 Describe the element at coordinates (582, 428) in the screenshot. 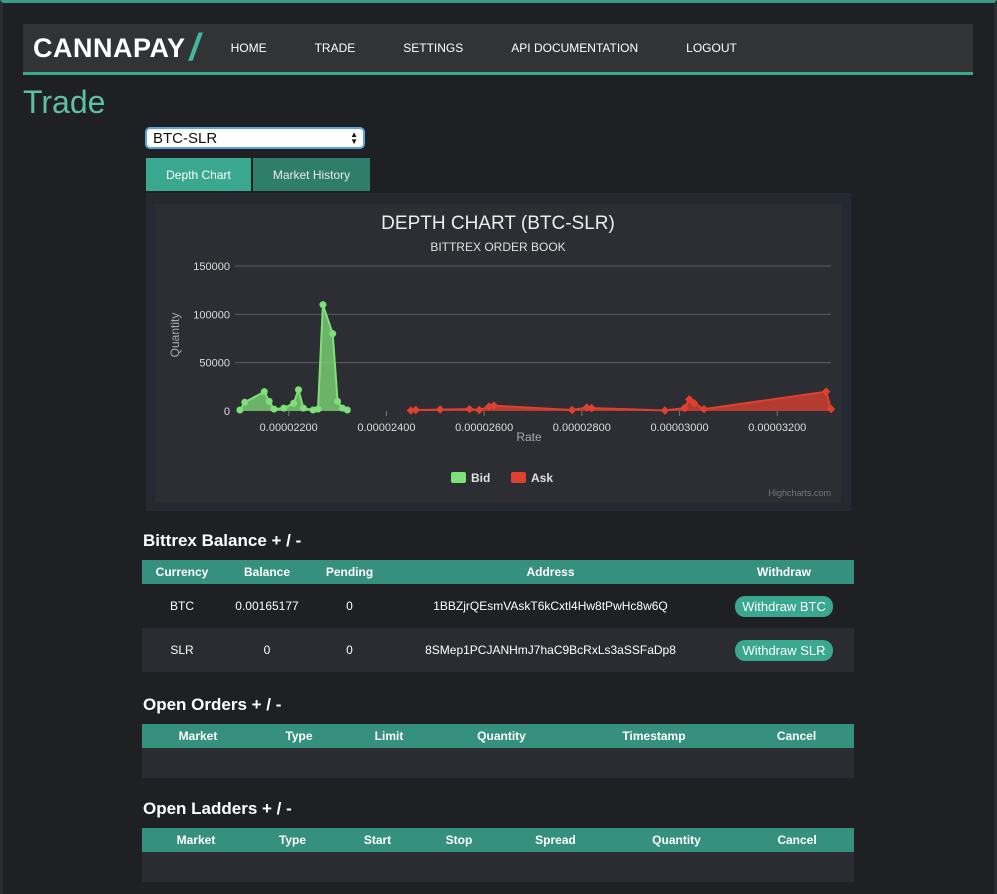

I see `x-tick-label: 0.00002800` at that location.